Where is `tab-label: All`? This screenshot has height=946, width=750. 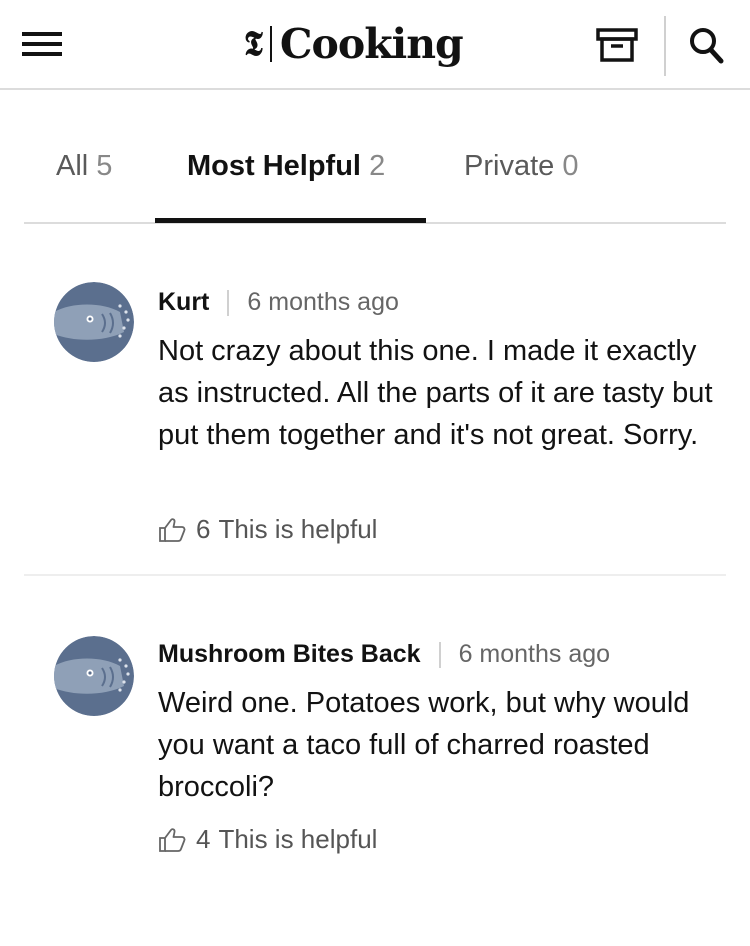
tab-label: All is located at coordinates (72, 166).